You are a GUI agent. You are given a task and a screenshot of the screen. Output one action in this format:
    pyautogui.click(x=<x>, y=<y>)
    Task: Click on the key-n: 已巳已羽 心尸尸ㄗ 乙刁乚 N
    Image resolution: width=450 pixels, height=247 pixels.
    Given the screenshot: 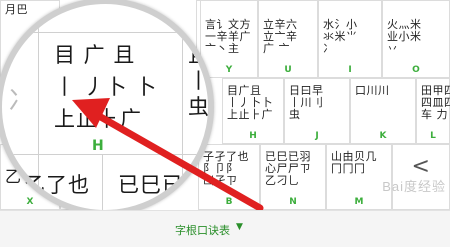 What is the action you would take?
    pyautogui.click(x=293, y=177)
    